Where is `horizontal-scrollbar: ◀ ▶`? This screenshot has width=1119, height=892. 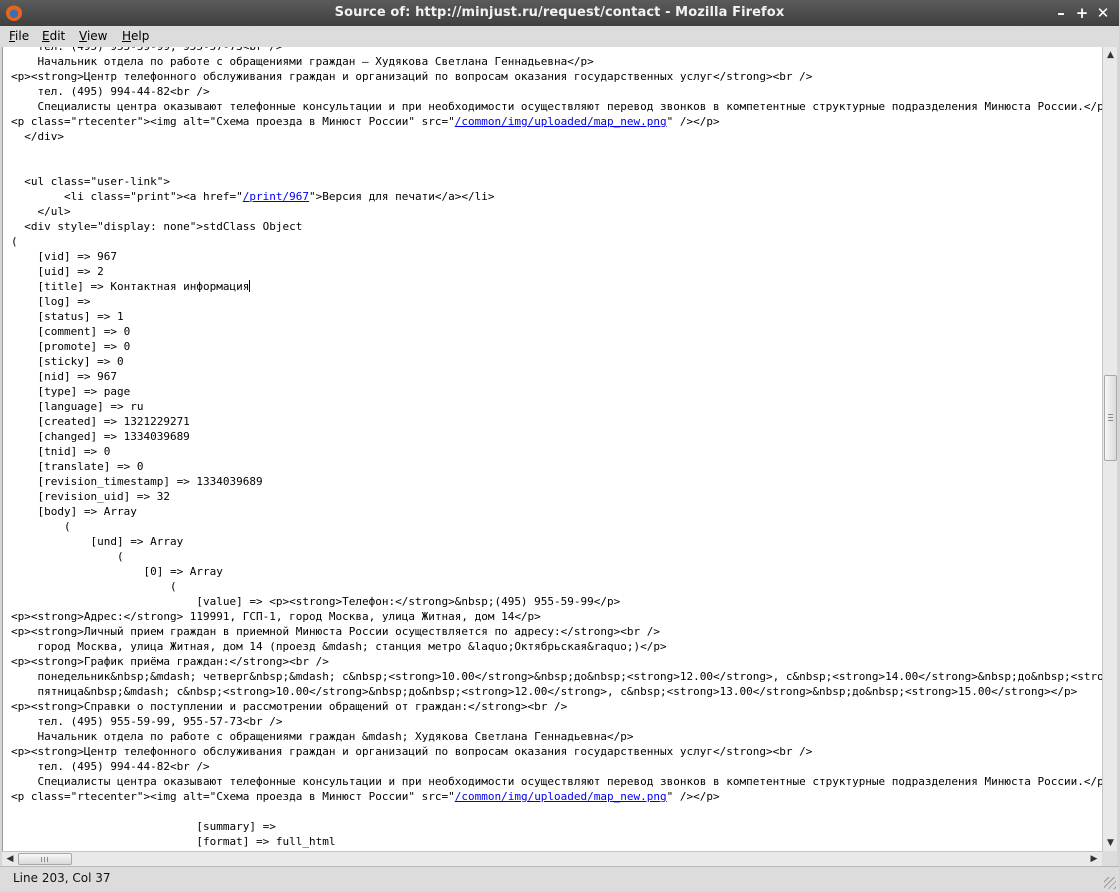
horizontal-scrollbar: ◀ ▶ is located at coordinates (552, 858).